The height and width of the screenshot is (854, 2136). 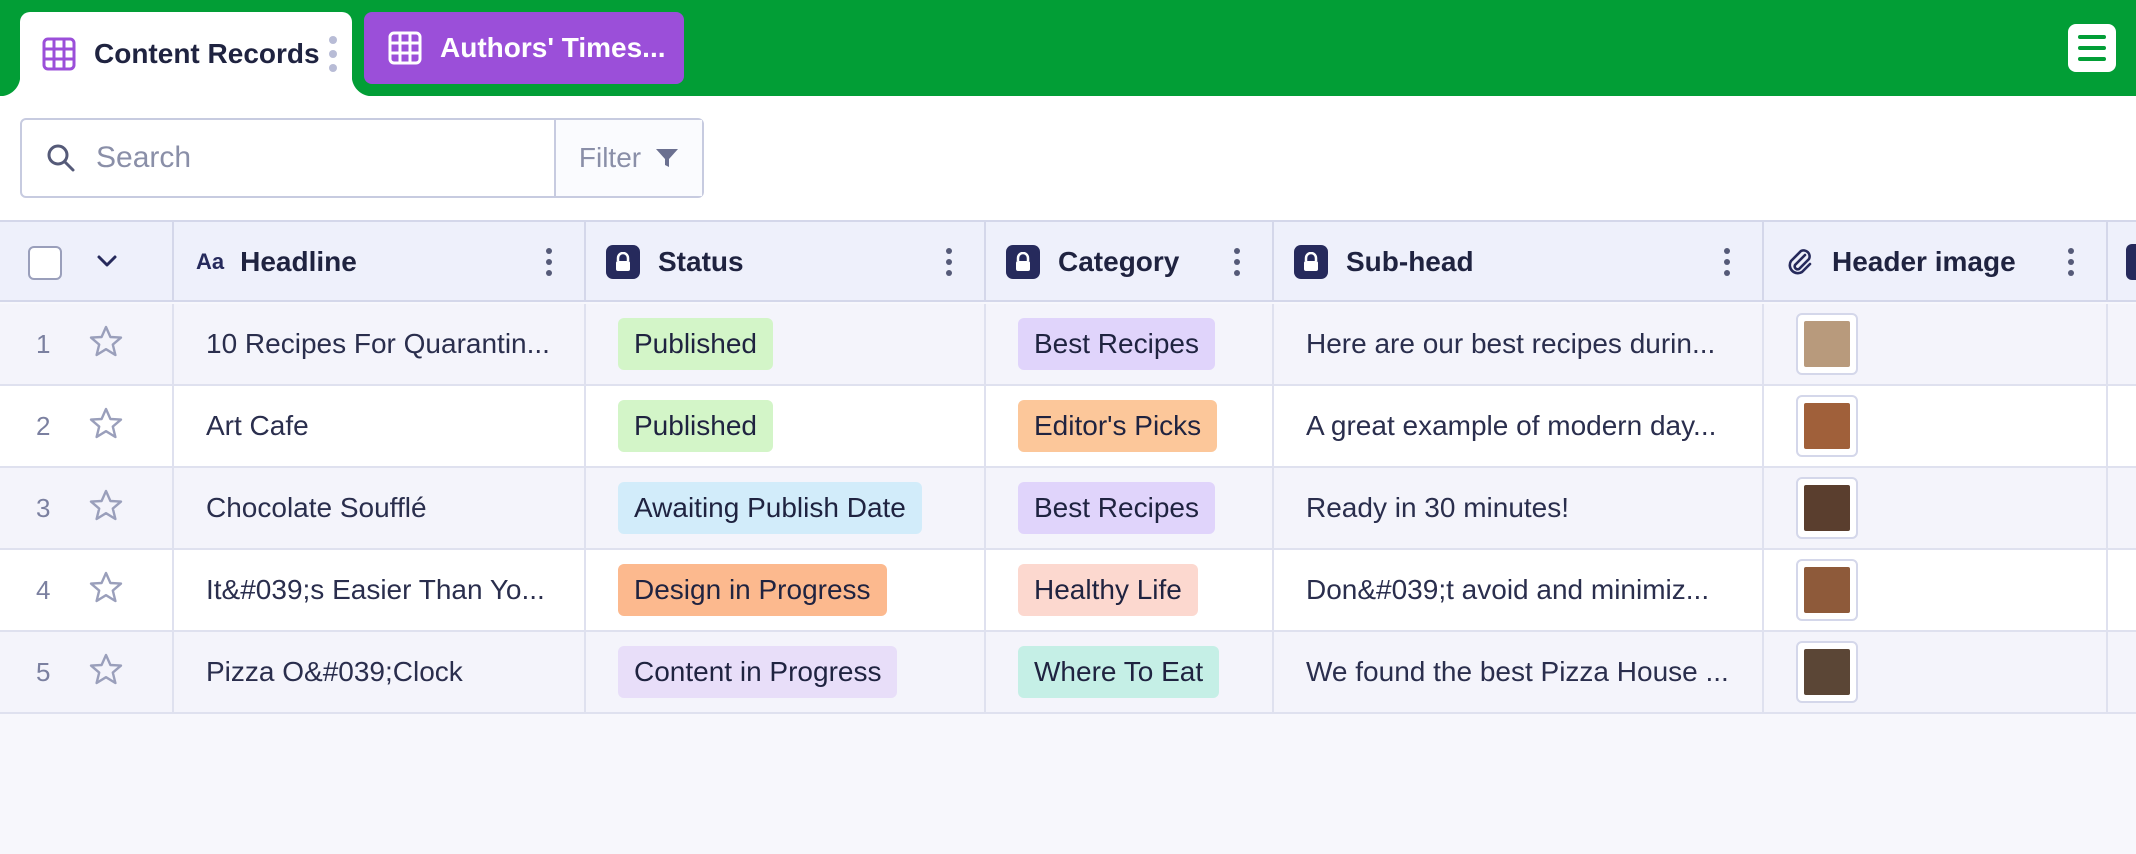 I want to click on search-filter-bar: Filter, so click(x=362, y=158).